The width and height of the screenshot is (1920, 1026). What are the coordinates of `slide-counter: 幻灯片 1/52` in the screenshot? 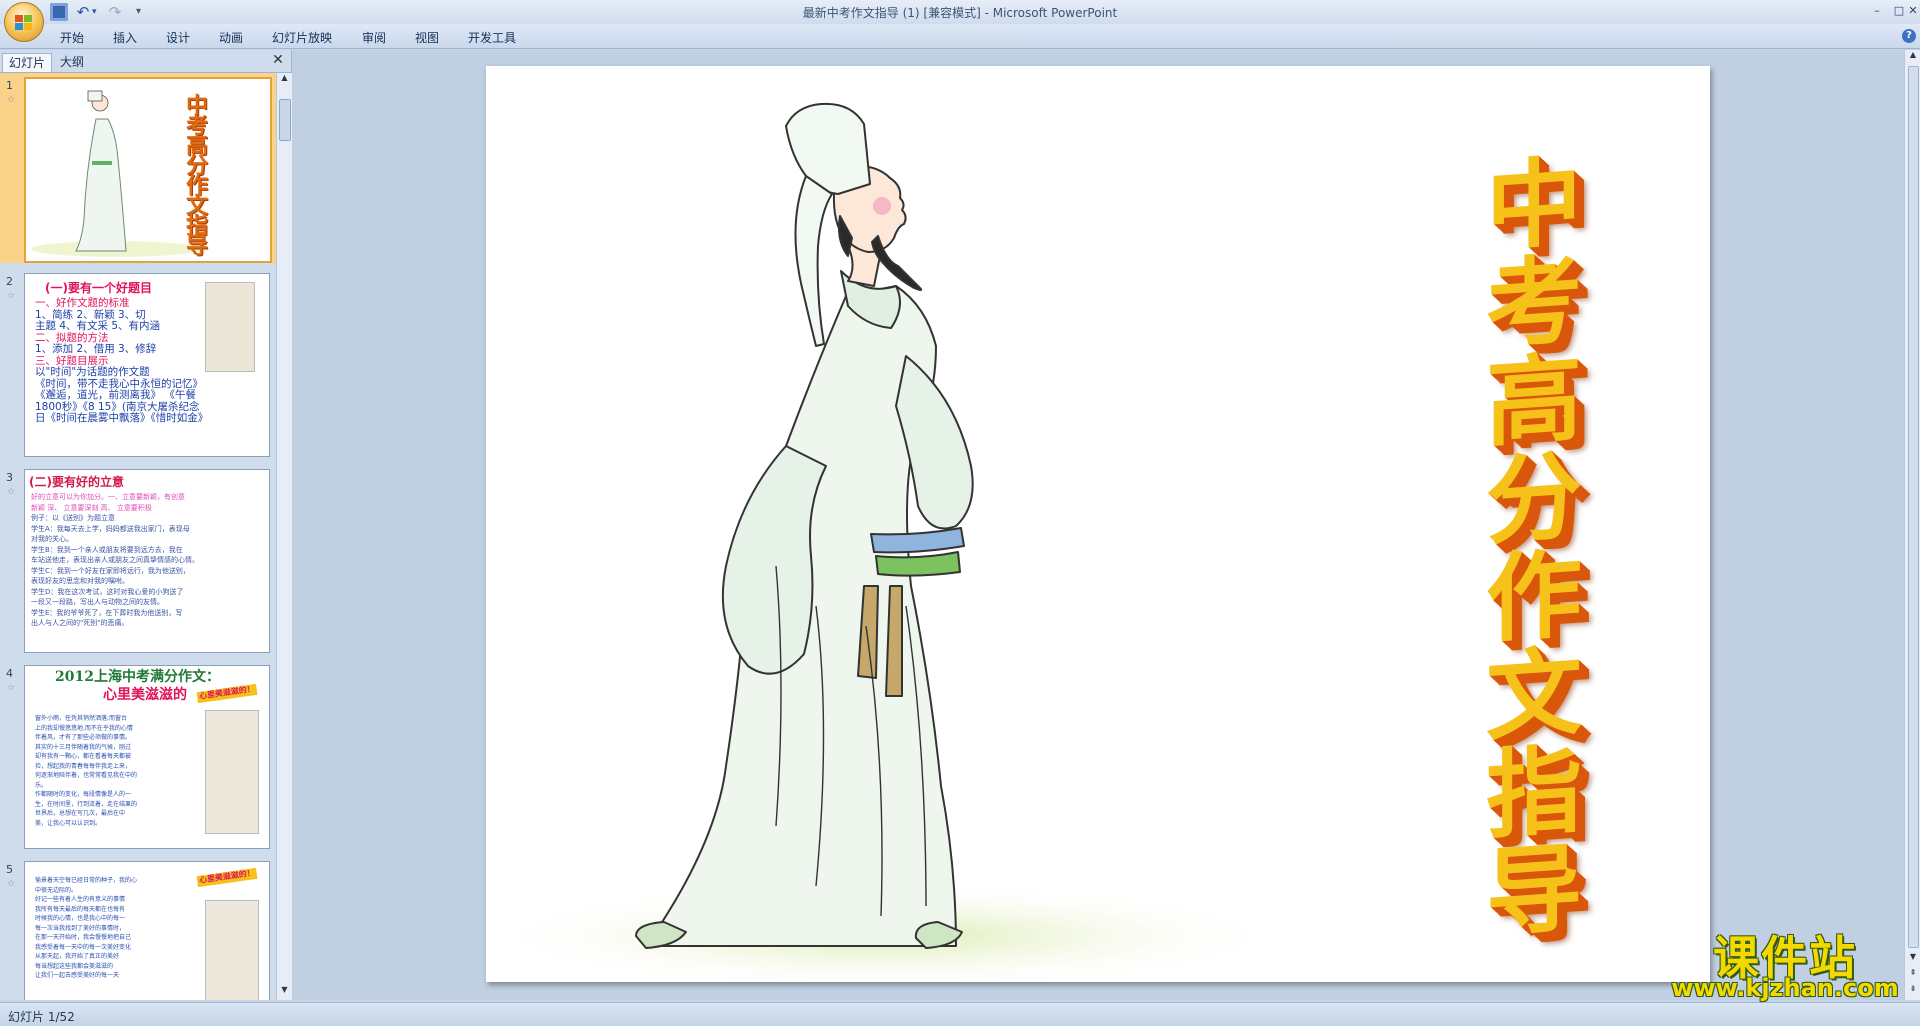 It's located at (41, 1017).